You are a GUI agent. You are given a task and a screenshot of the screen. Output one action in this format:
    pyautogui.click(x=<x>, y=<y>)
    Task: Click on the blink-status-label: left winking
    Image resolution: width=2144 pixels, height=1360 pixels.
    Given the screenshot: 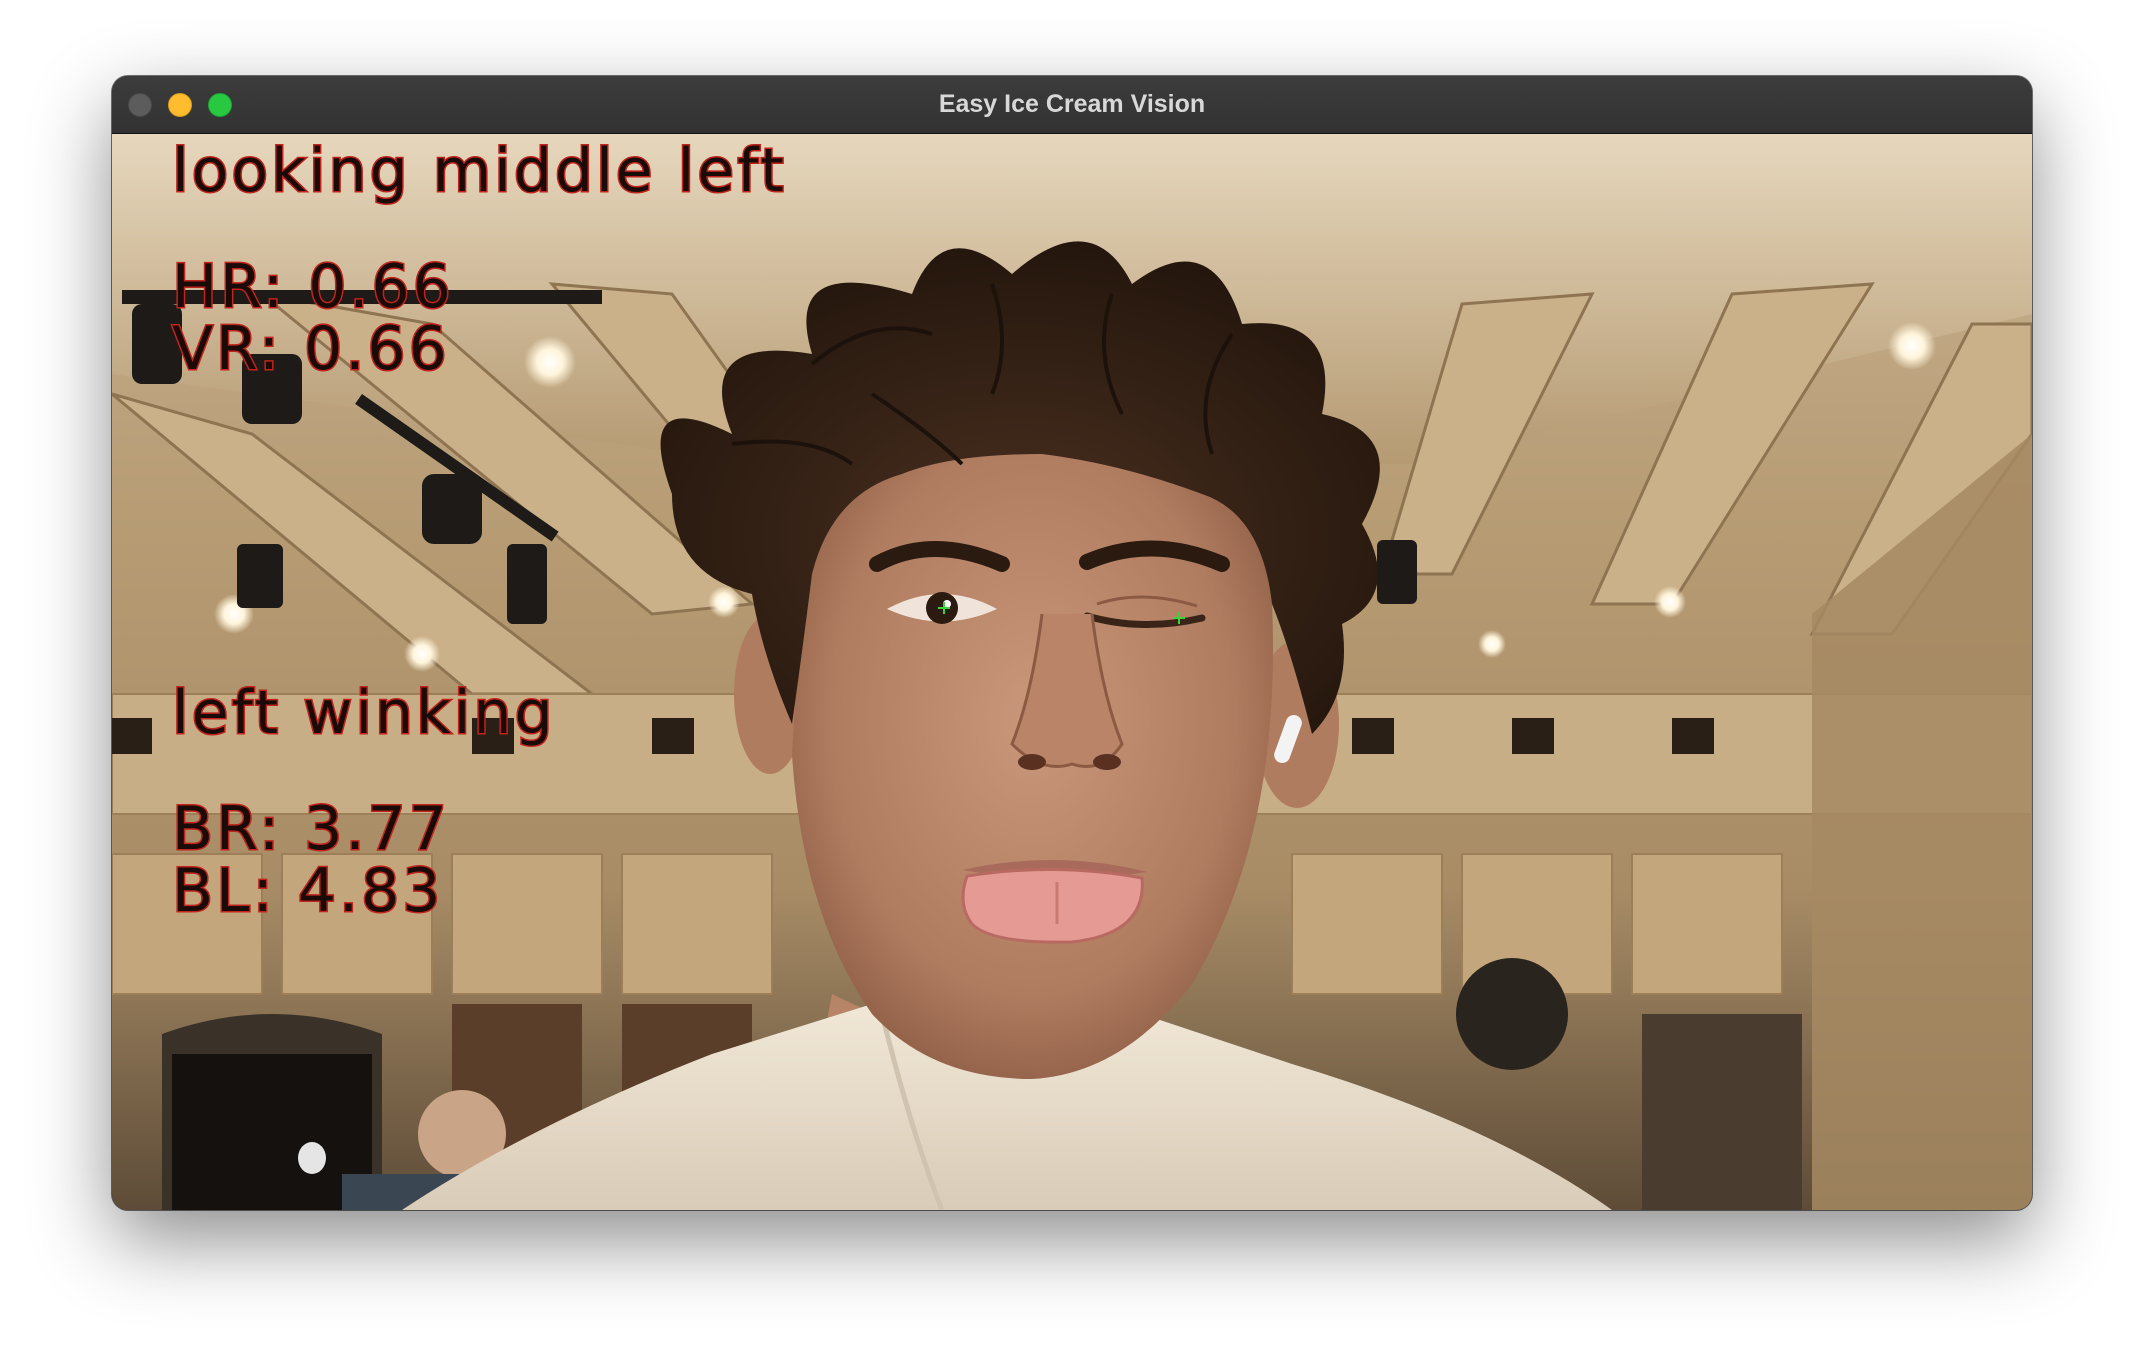 What is the action you would take?
    pyautogui.click(x=363, y=713)
    